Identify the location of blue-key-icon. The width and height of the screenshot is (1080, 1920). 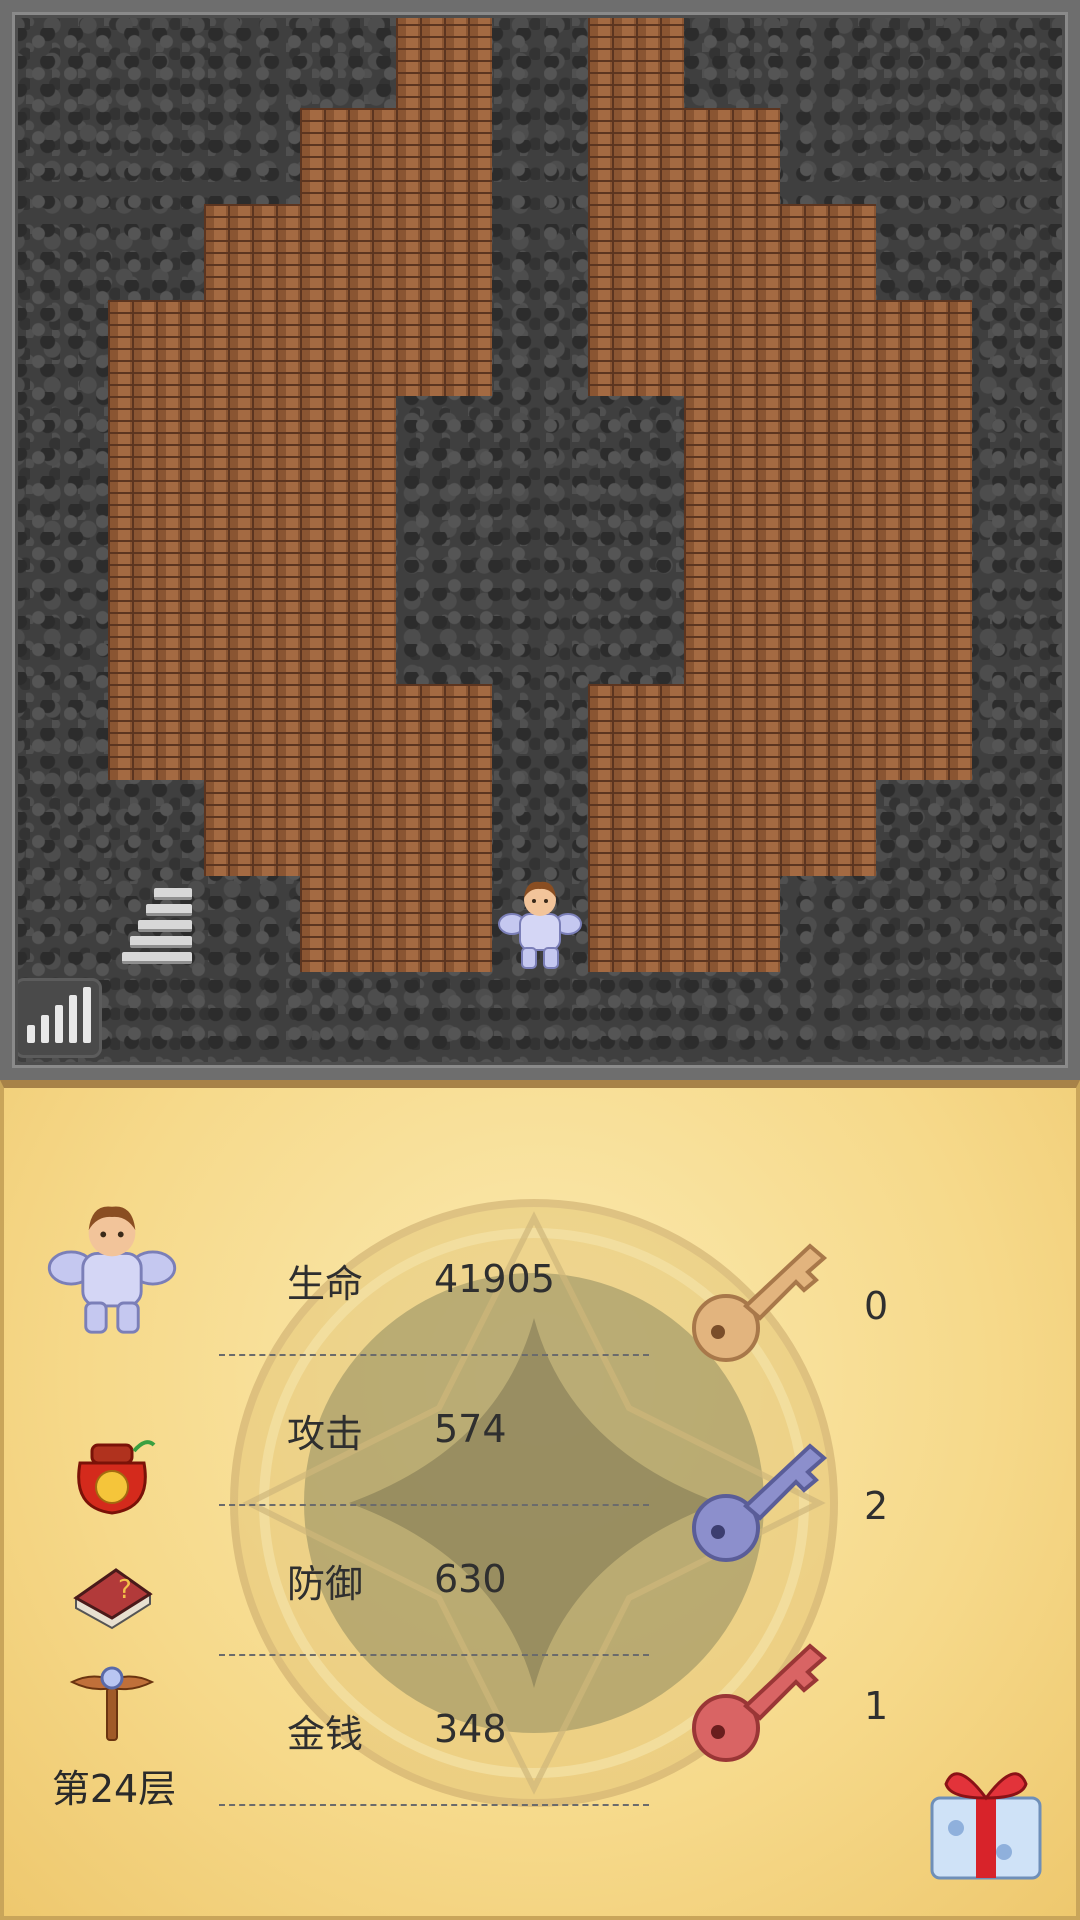
(760, 1502).